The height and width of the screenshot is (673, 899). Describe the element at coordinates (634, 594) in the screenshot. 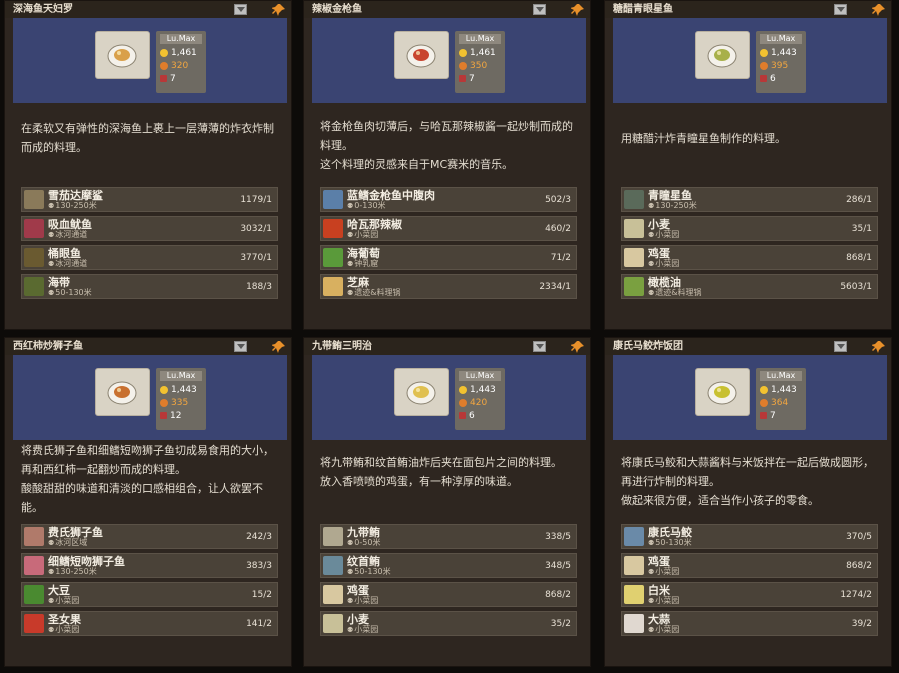

I see `rice-icon` at that location.